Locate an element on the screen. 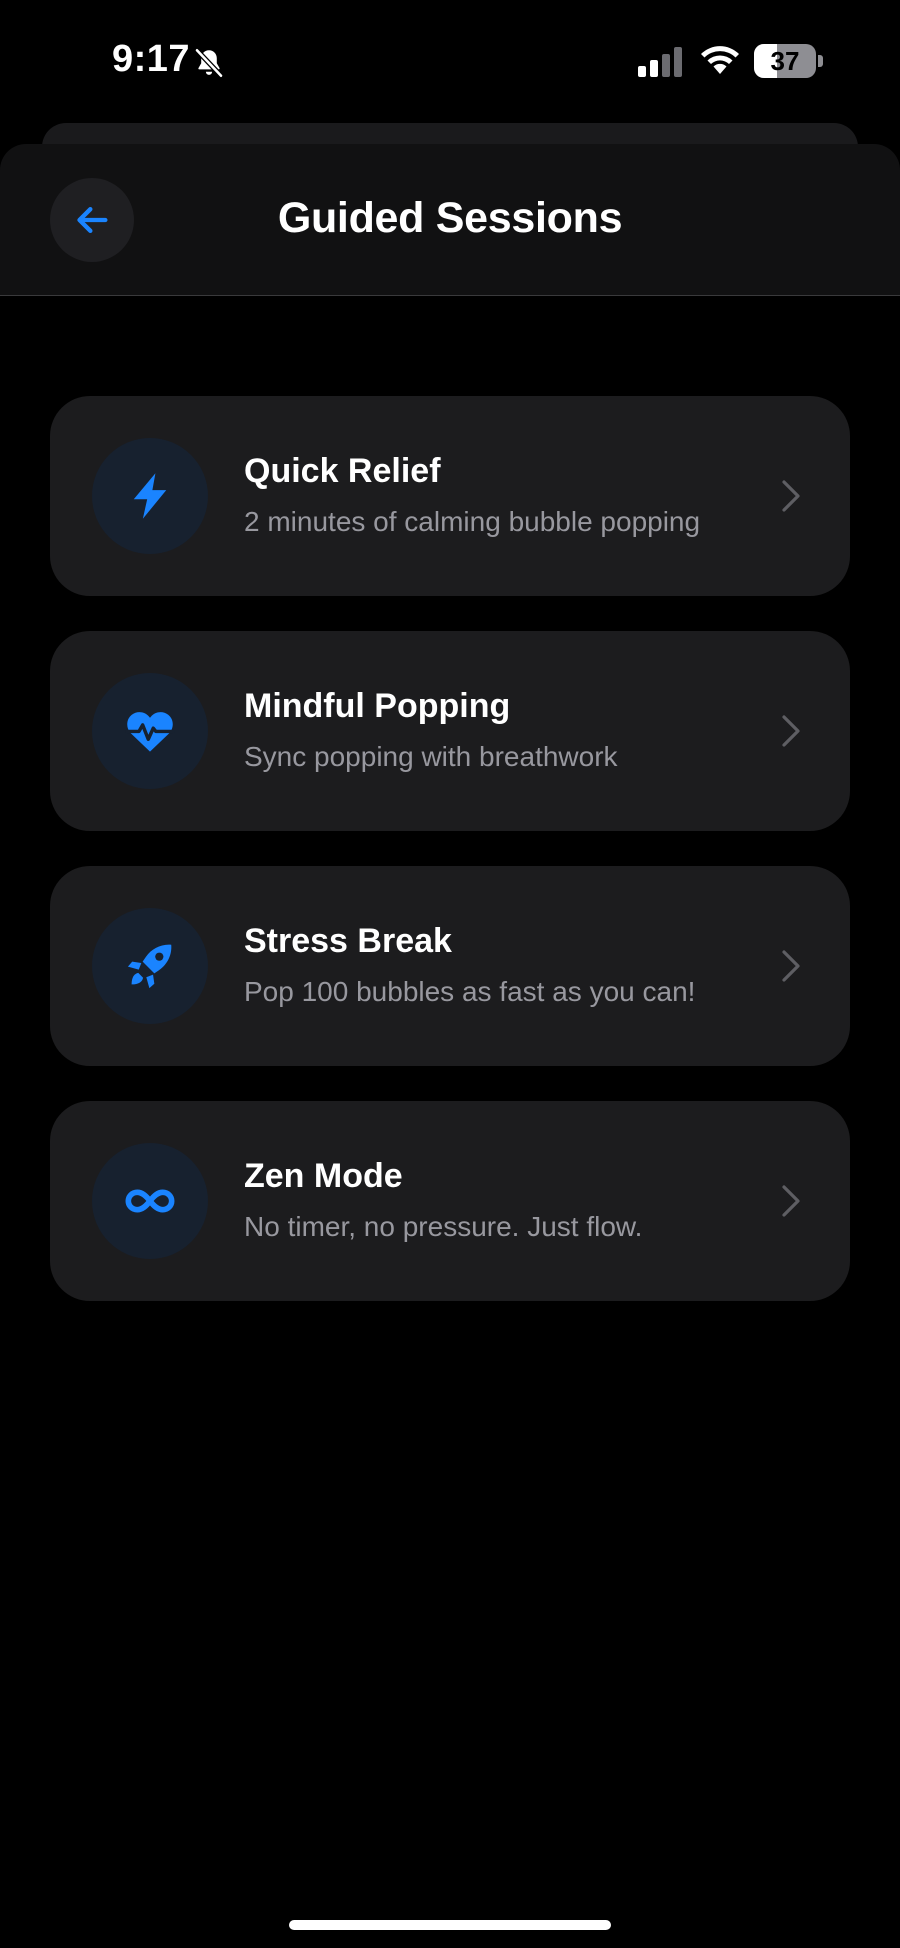  session-subtitle: Sync popping with breathwork is located at coordinates (431, 756).